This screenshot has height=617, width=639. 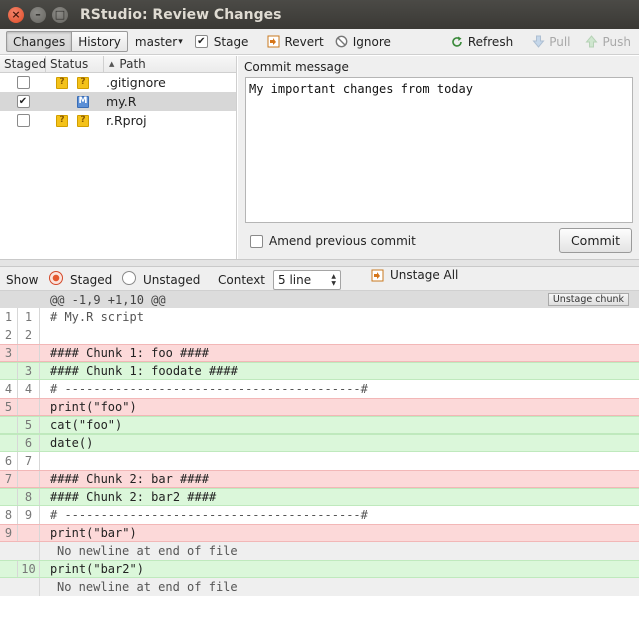 What do you see at coordinates (56, 278) in the screenshot?
I see `staged-radio` at bounding box center [56, 278].